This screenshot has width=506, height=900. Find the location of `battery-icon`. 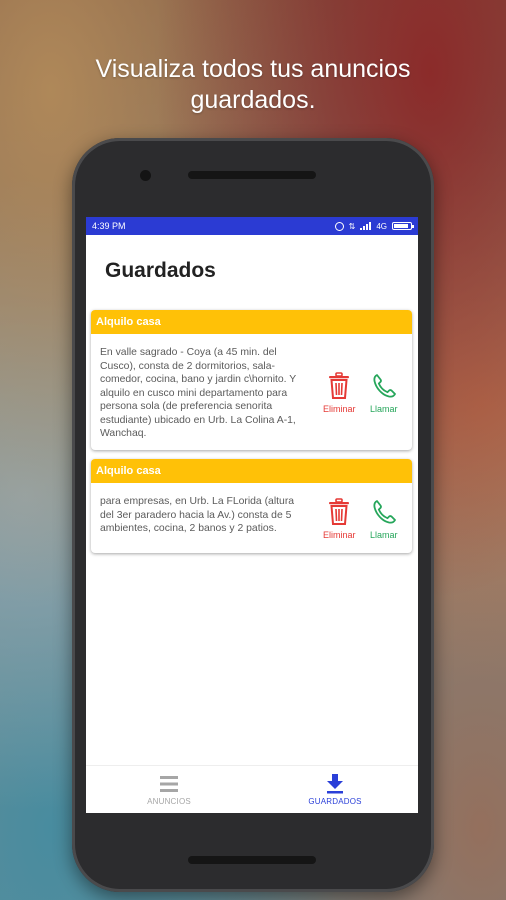

battery-icon is located at coordinates (403, 226).